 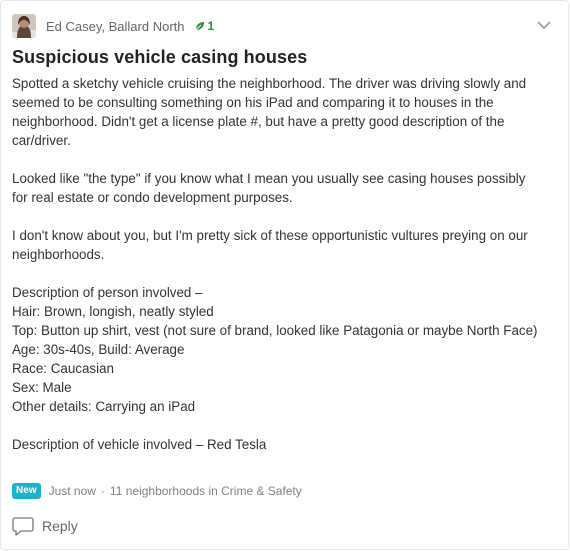 I want to click on reply-label: Reply, so click(x=60, y=526).